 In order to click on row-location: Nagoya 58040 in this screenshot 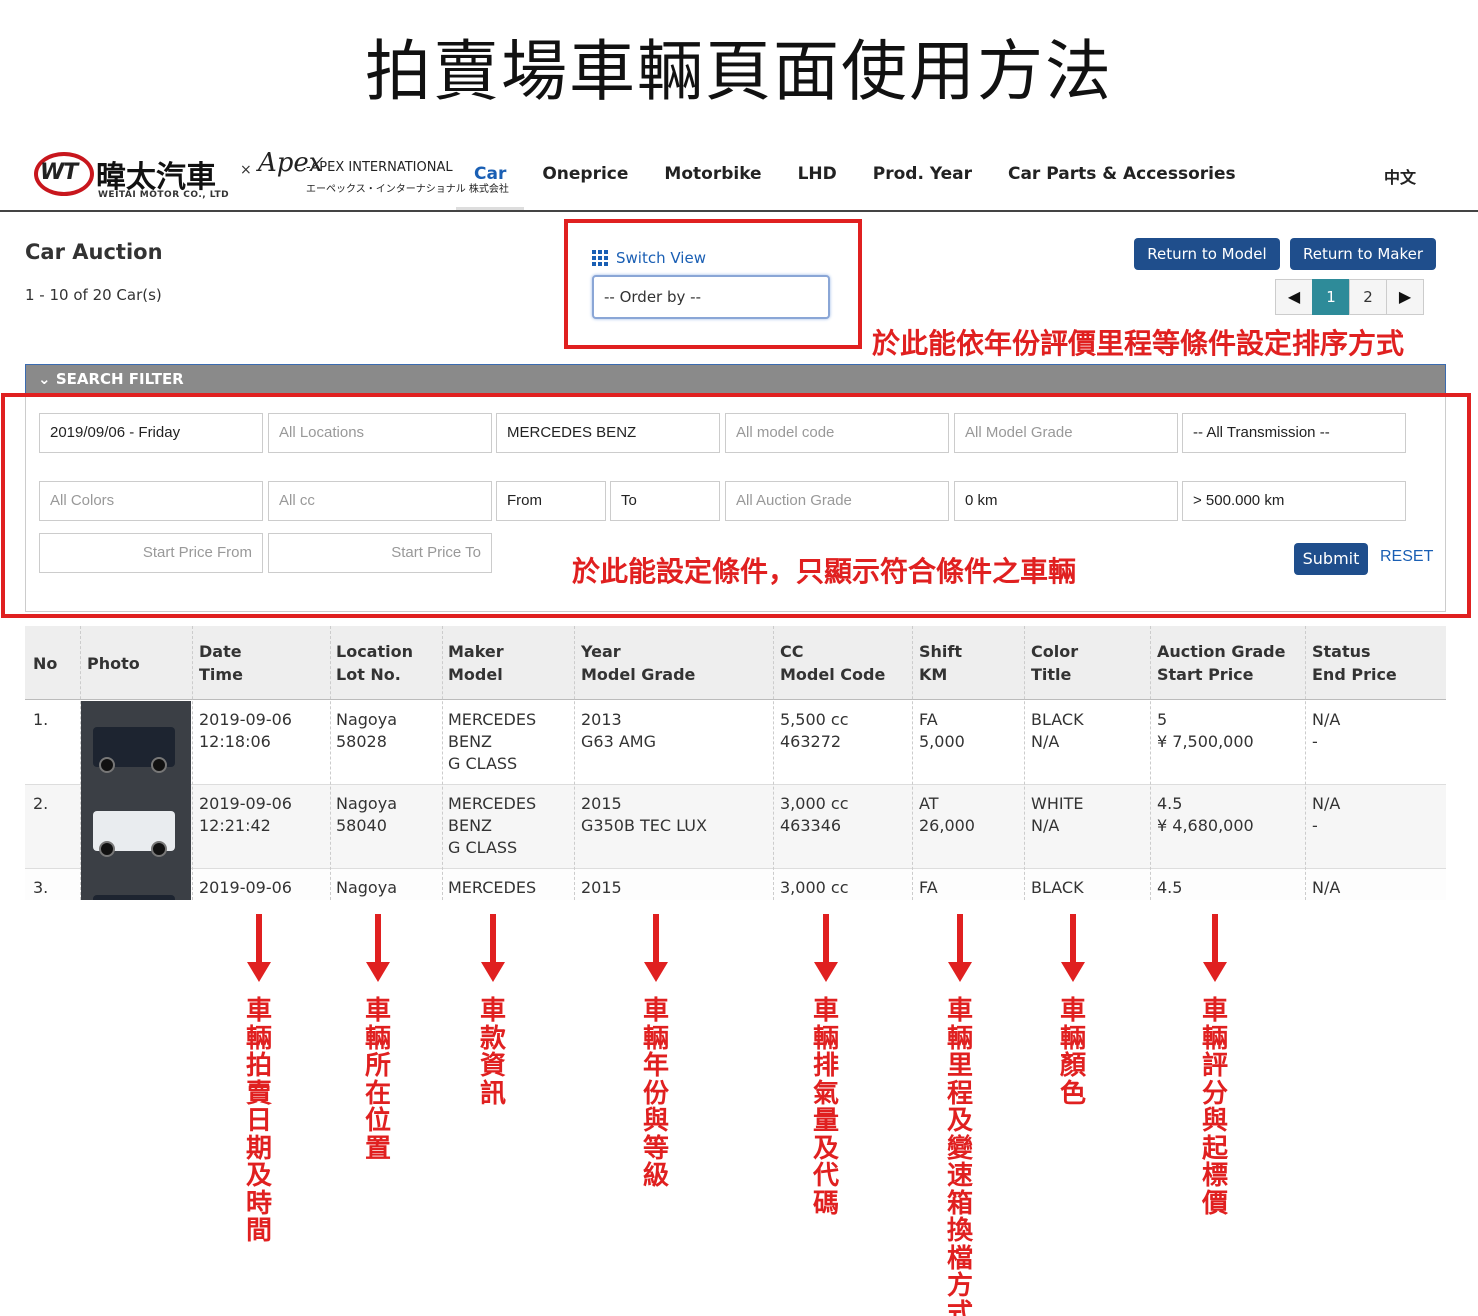, I will do `click(366, 814)`.